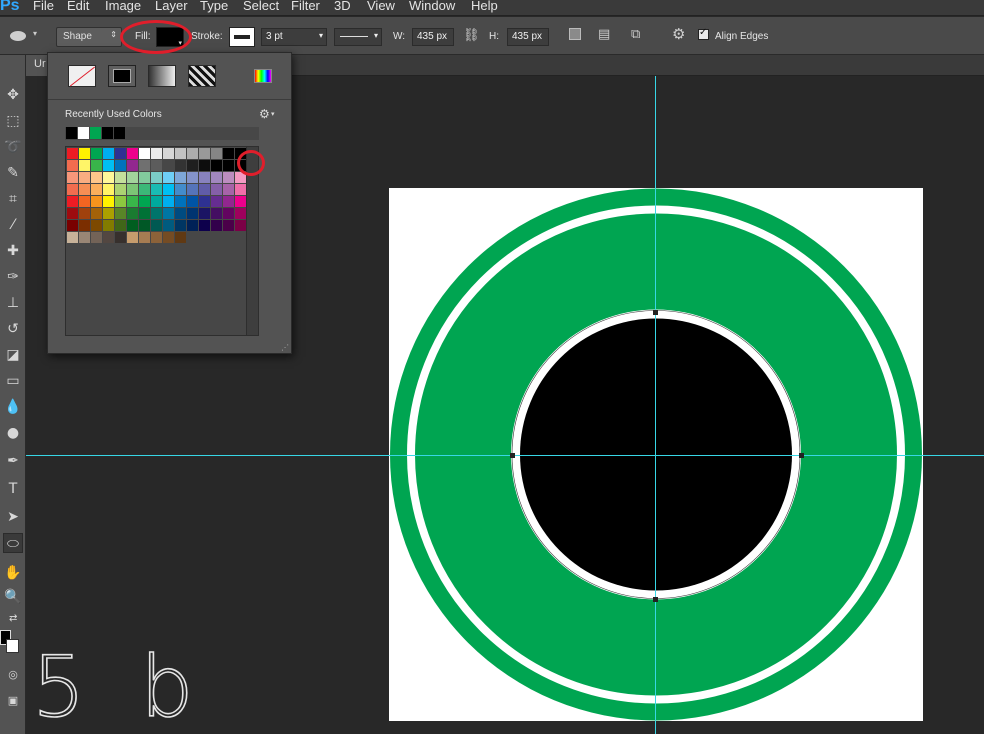 The image size is (984, 734). What do you see at coordinates (13, 199) in the screenshot?
I see `crop-tool-icon: ⌗` at bounding box center [13, 199].